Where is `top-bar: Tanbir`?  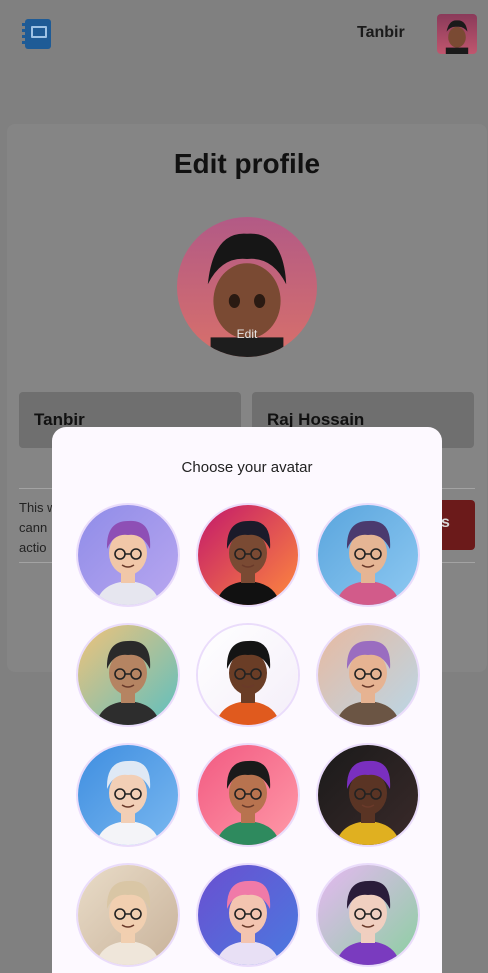
top-bar: Tanbir is located at coordinates (244, 33).